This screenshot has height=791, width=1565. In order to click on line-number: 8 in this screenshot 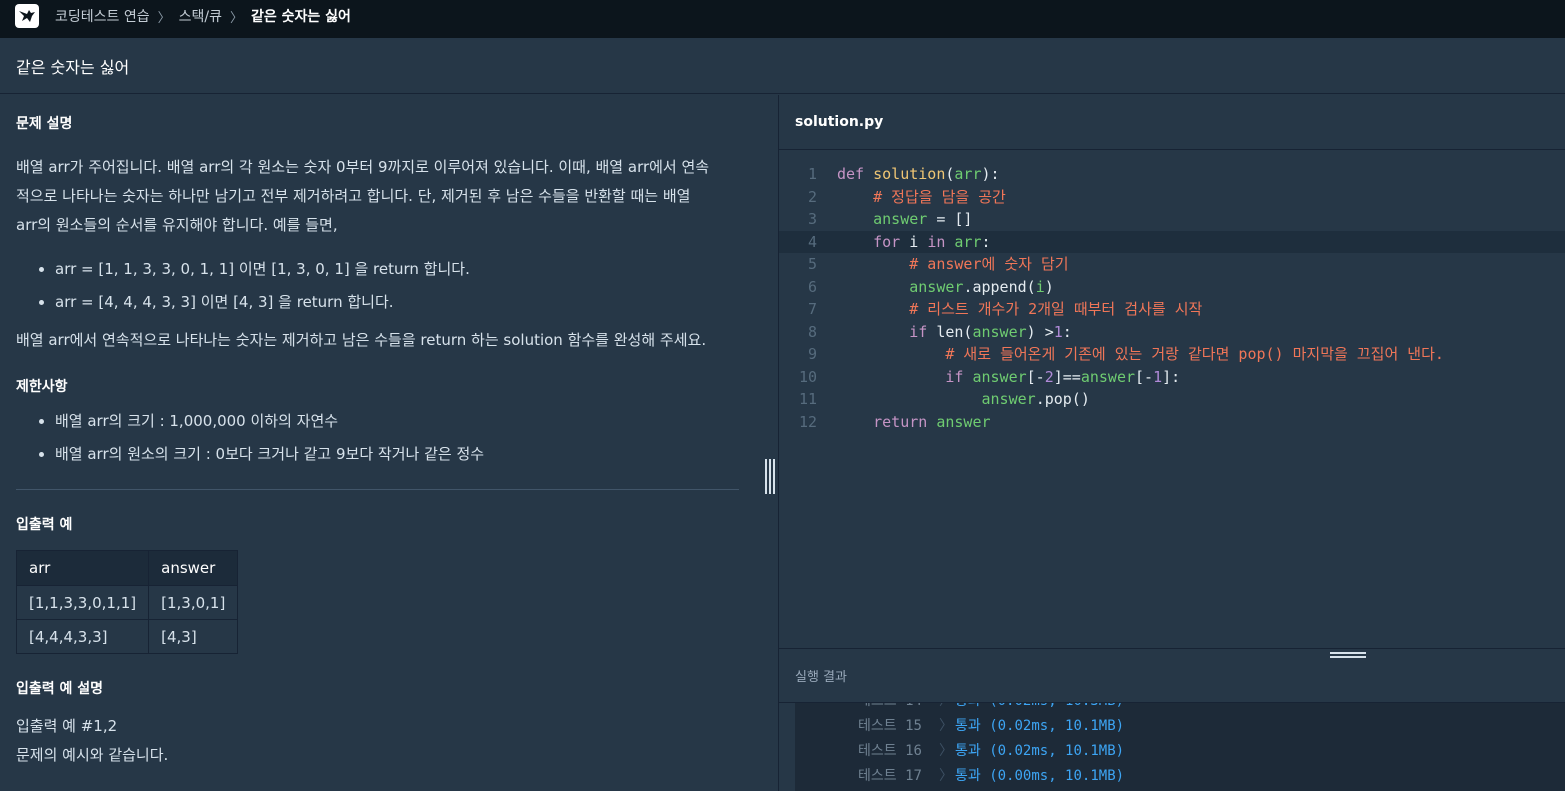, I will do `click(812, 331)`.